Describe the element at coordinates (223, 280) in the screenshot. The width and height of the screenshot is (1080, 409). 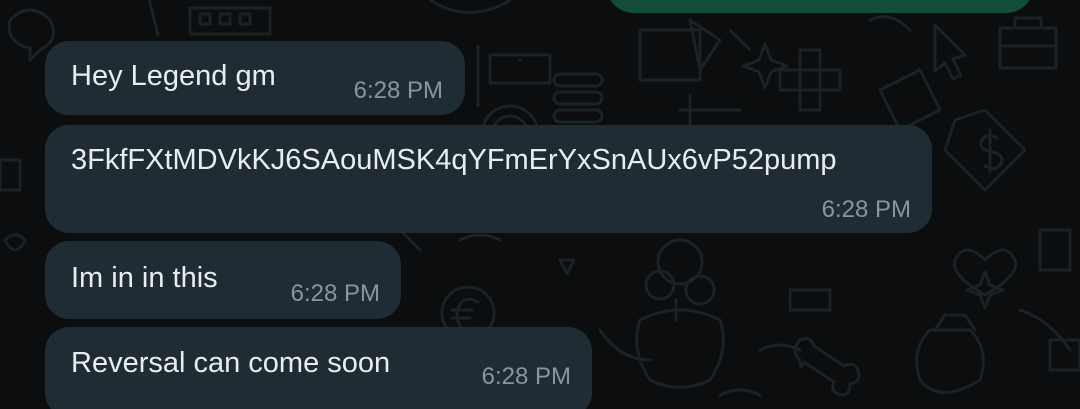
I see `message-bubble: Im in in this 6:28 PM` at that location.